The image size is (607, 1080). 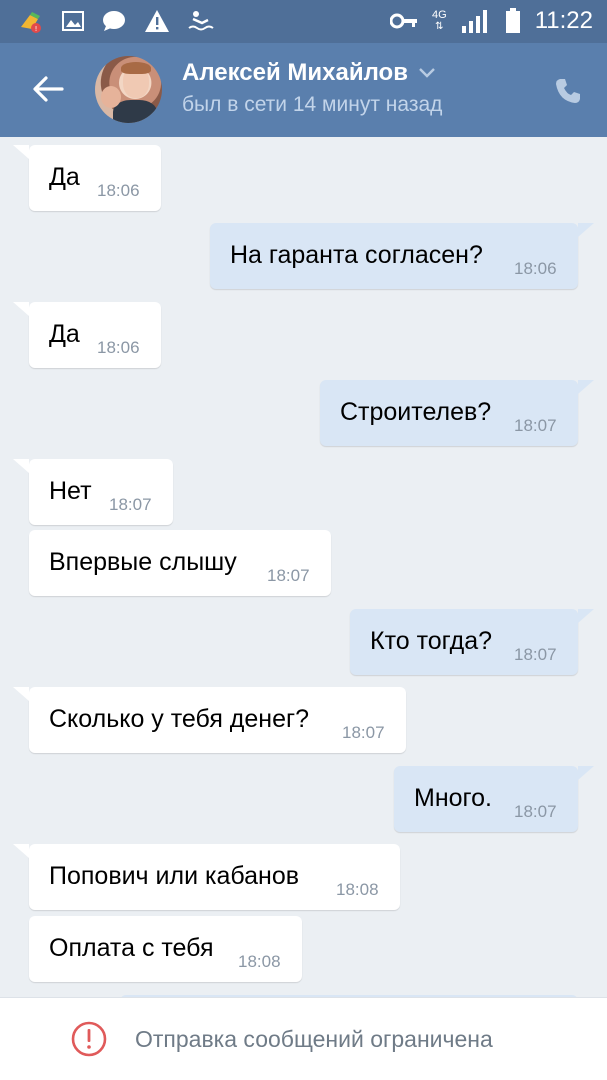 I want to click on last-seen-status: был в сети 14 минут назад, so click(x=312, y=104).